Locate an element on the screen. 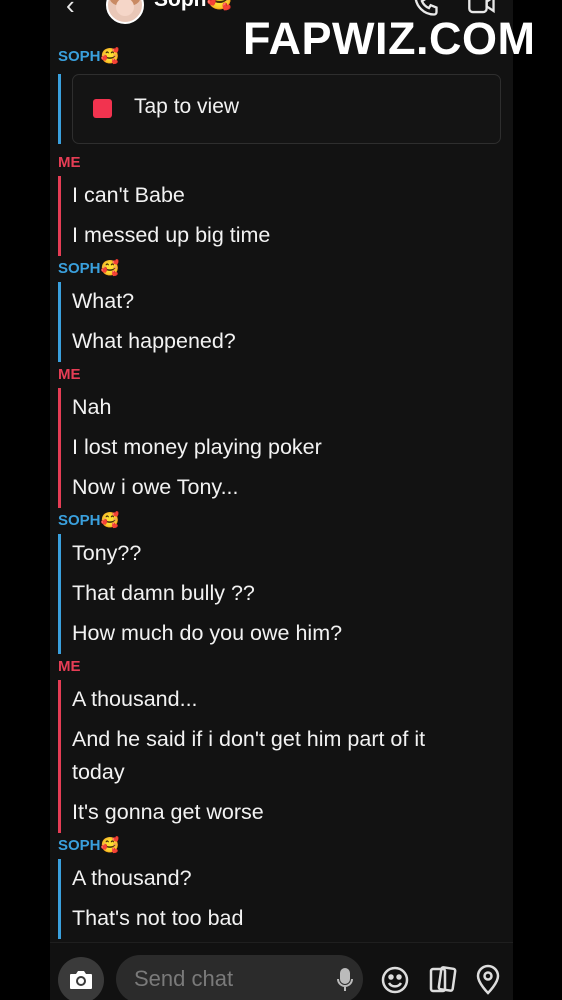 This screenshot has height=1000, width=562. microphone-icon is located at coordinates (345, 982).